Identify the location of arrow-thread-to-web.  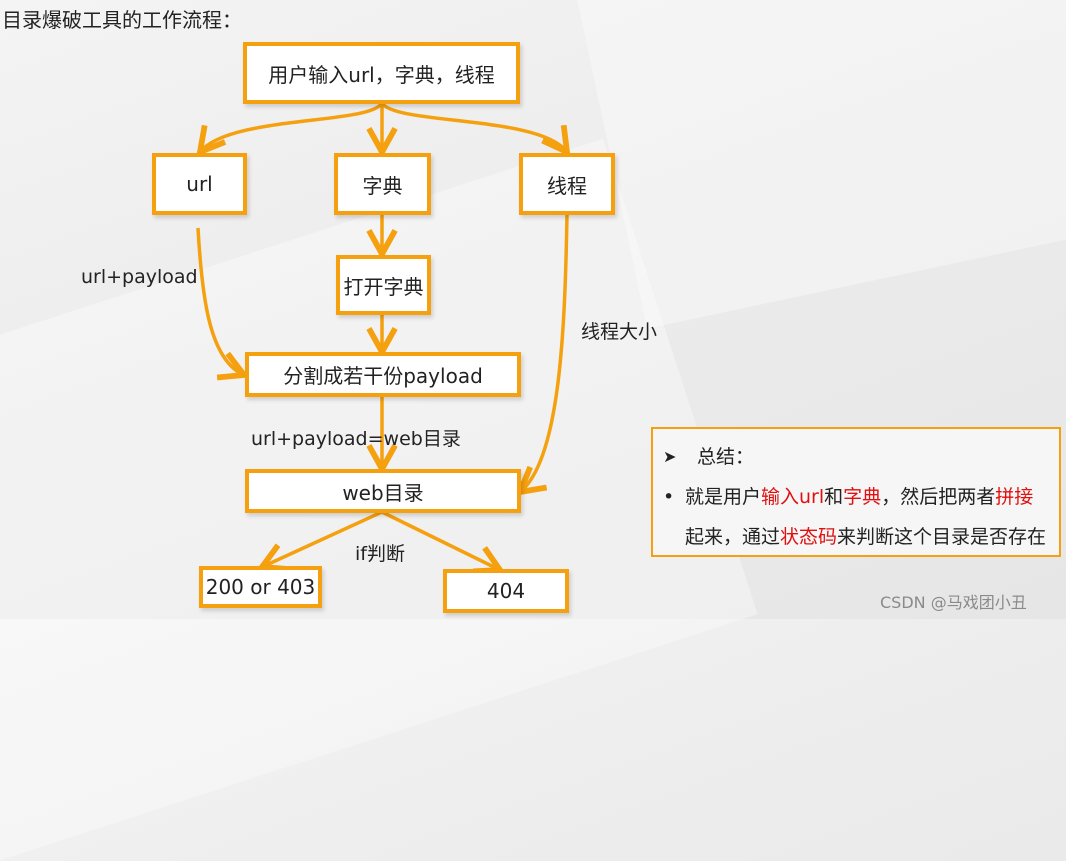
(544, 352).